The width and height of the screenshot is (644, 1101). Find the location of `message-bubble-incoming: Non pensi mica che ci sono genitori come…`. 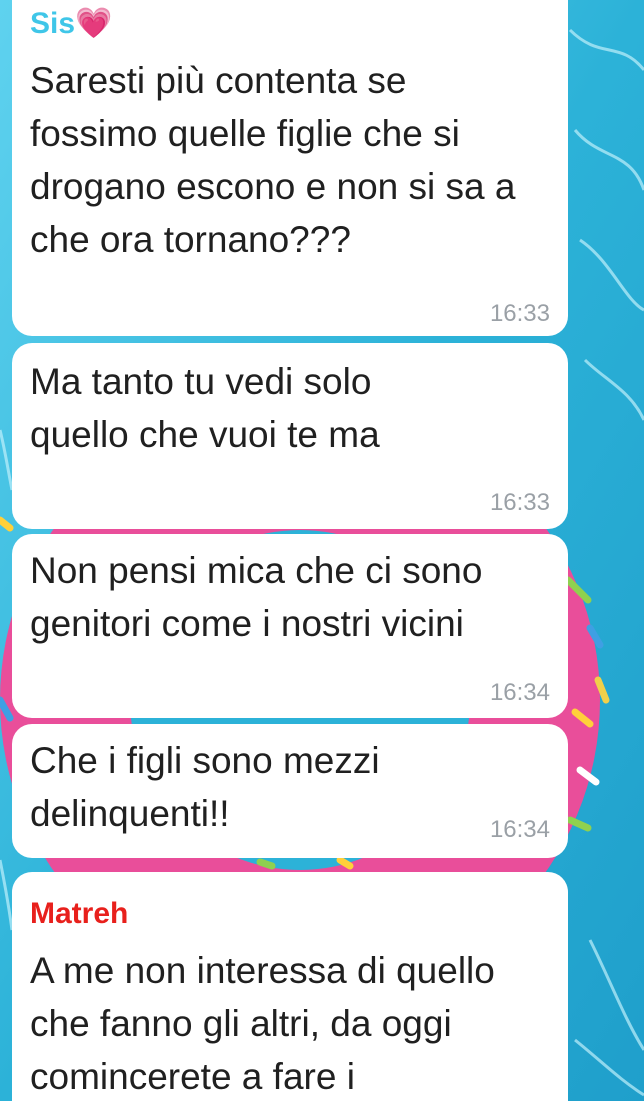

message-bubble-incoming: Non pensi mica che ci sono genitori come… is located at coordinates (290, 626).